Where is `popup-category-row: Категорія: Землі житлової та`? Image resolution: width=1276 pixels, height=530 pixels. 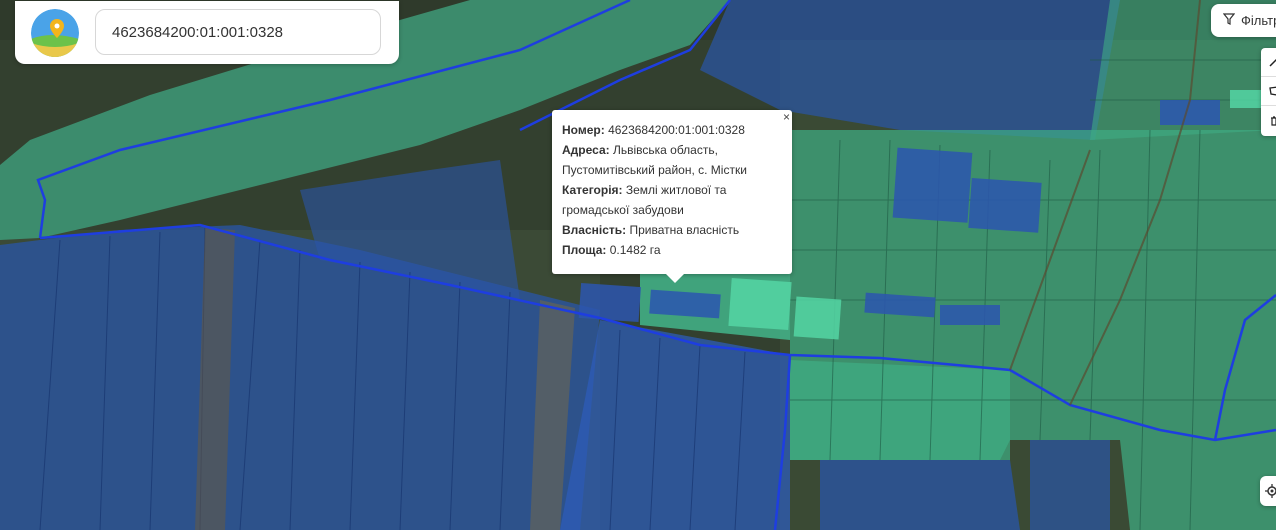 popup-category-row: Категорія: Землі житлової та is located at coordinates (672, 190).